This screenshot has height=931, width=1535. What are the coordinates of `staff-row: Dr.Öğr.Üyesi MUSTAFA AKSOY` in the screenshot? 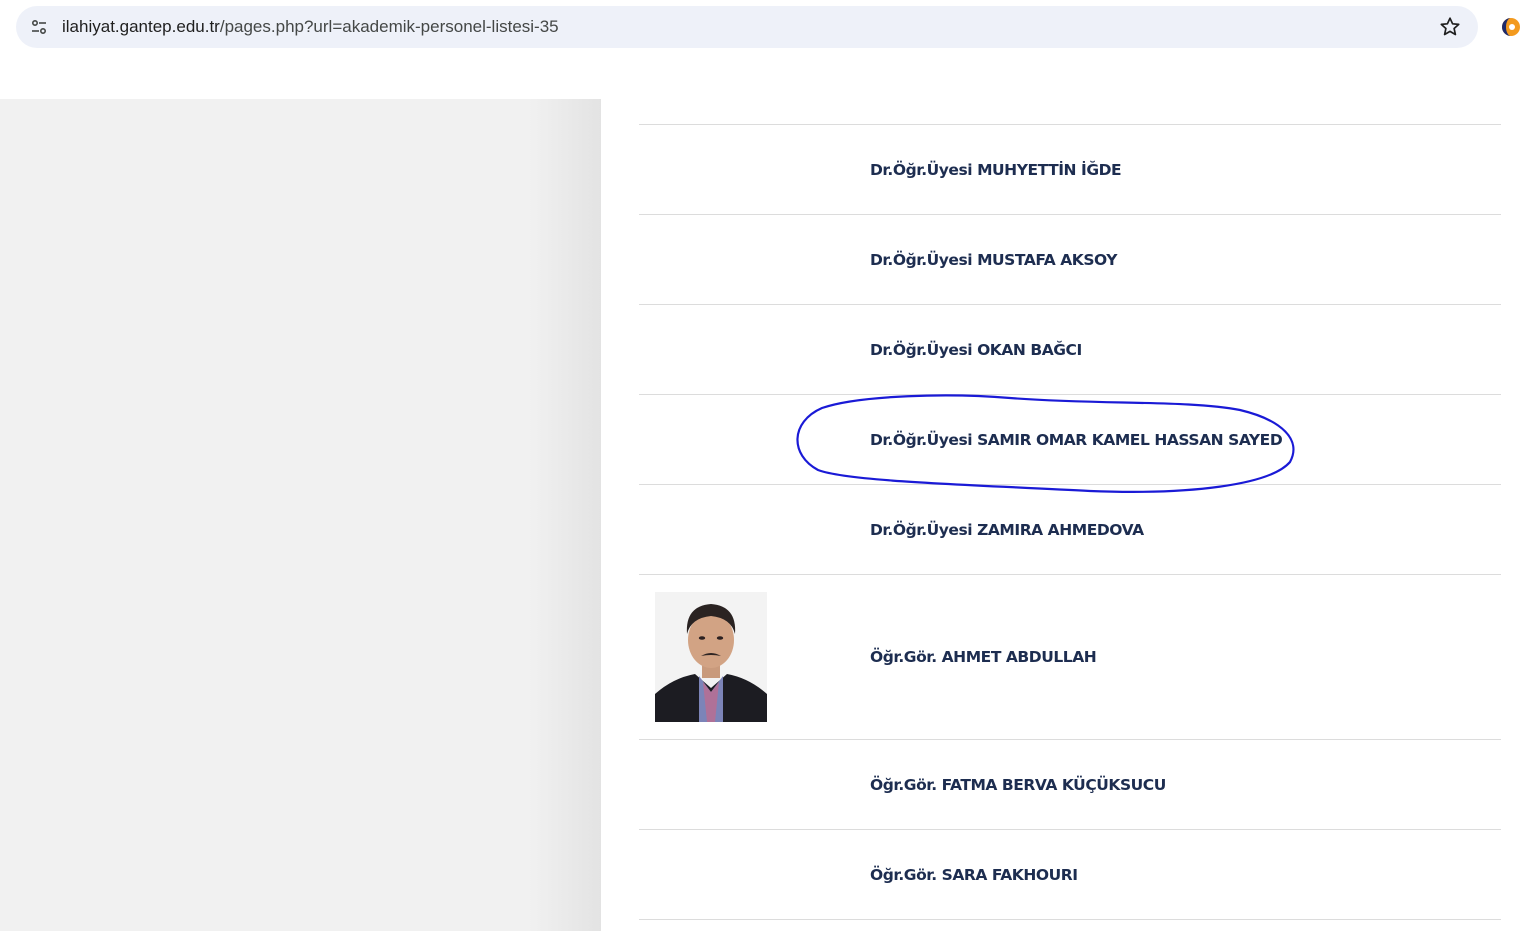 It's located at (1070, 259).